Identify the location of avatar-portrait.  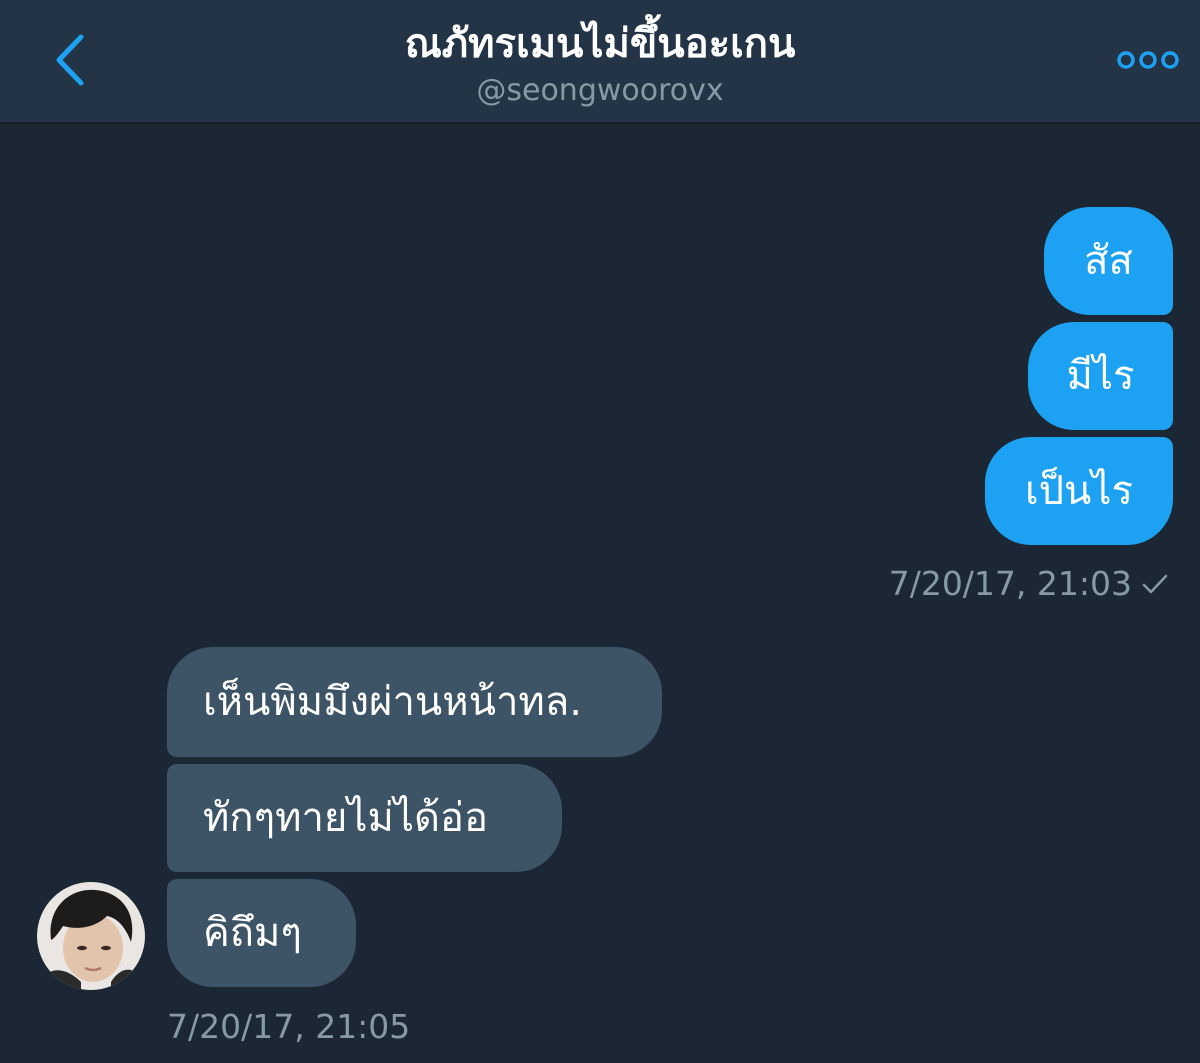
(91, 936).